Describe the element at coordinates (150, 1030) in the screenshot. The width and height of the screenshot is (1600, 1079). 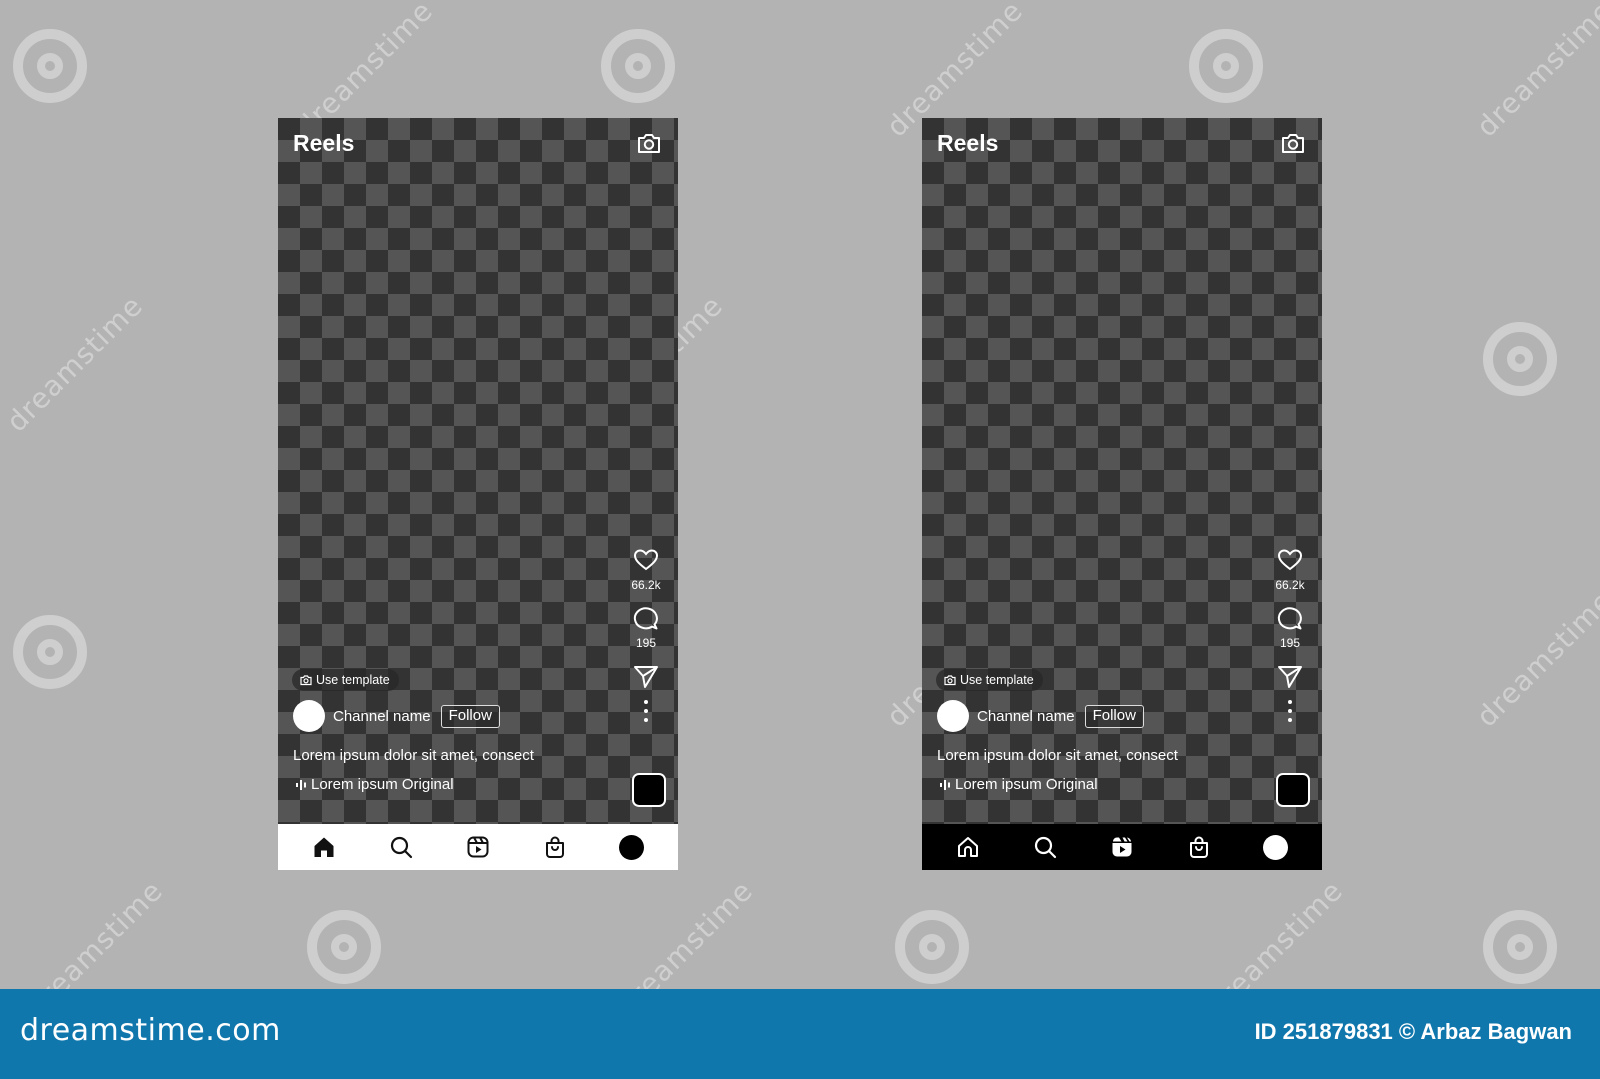
I see `footer-logo: dreamstime.com` at that location.